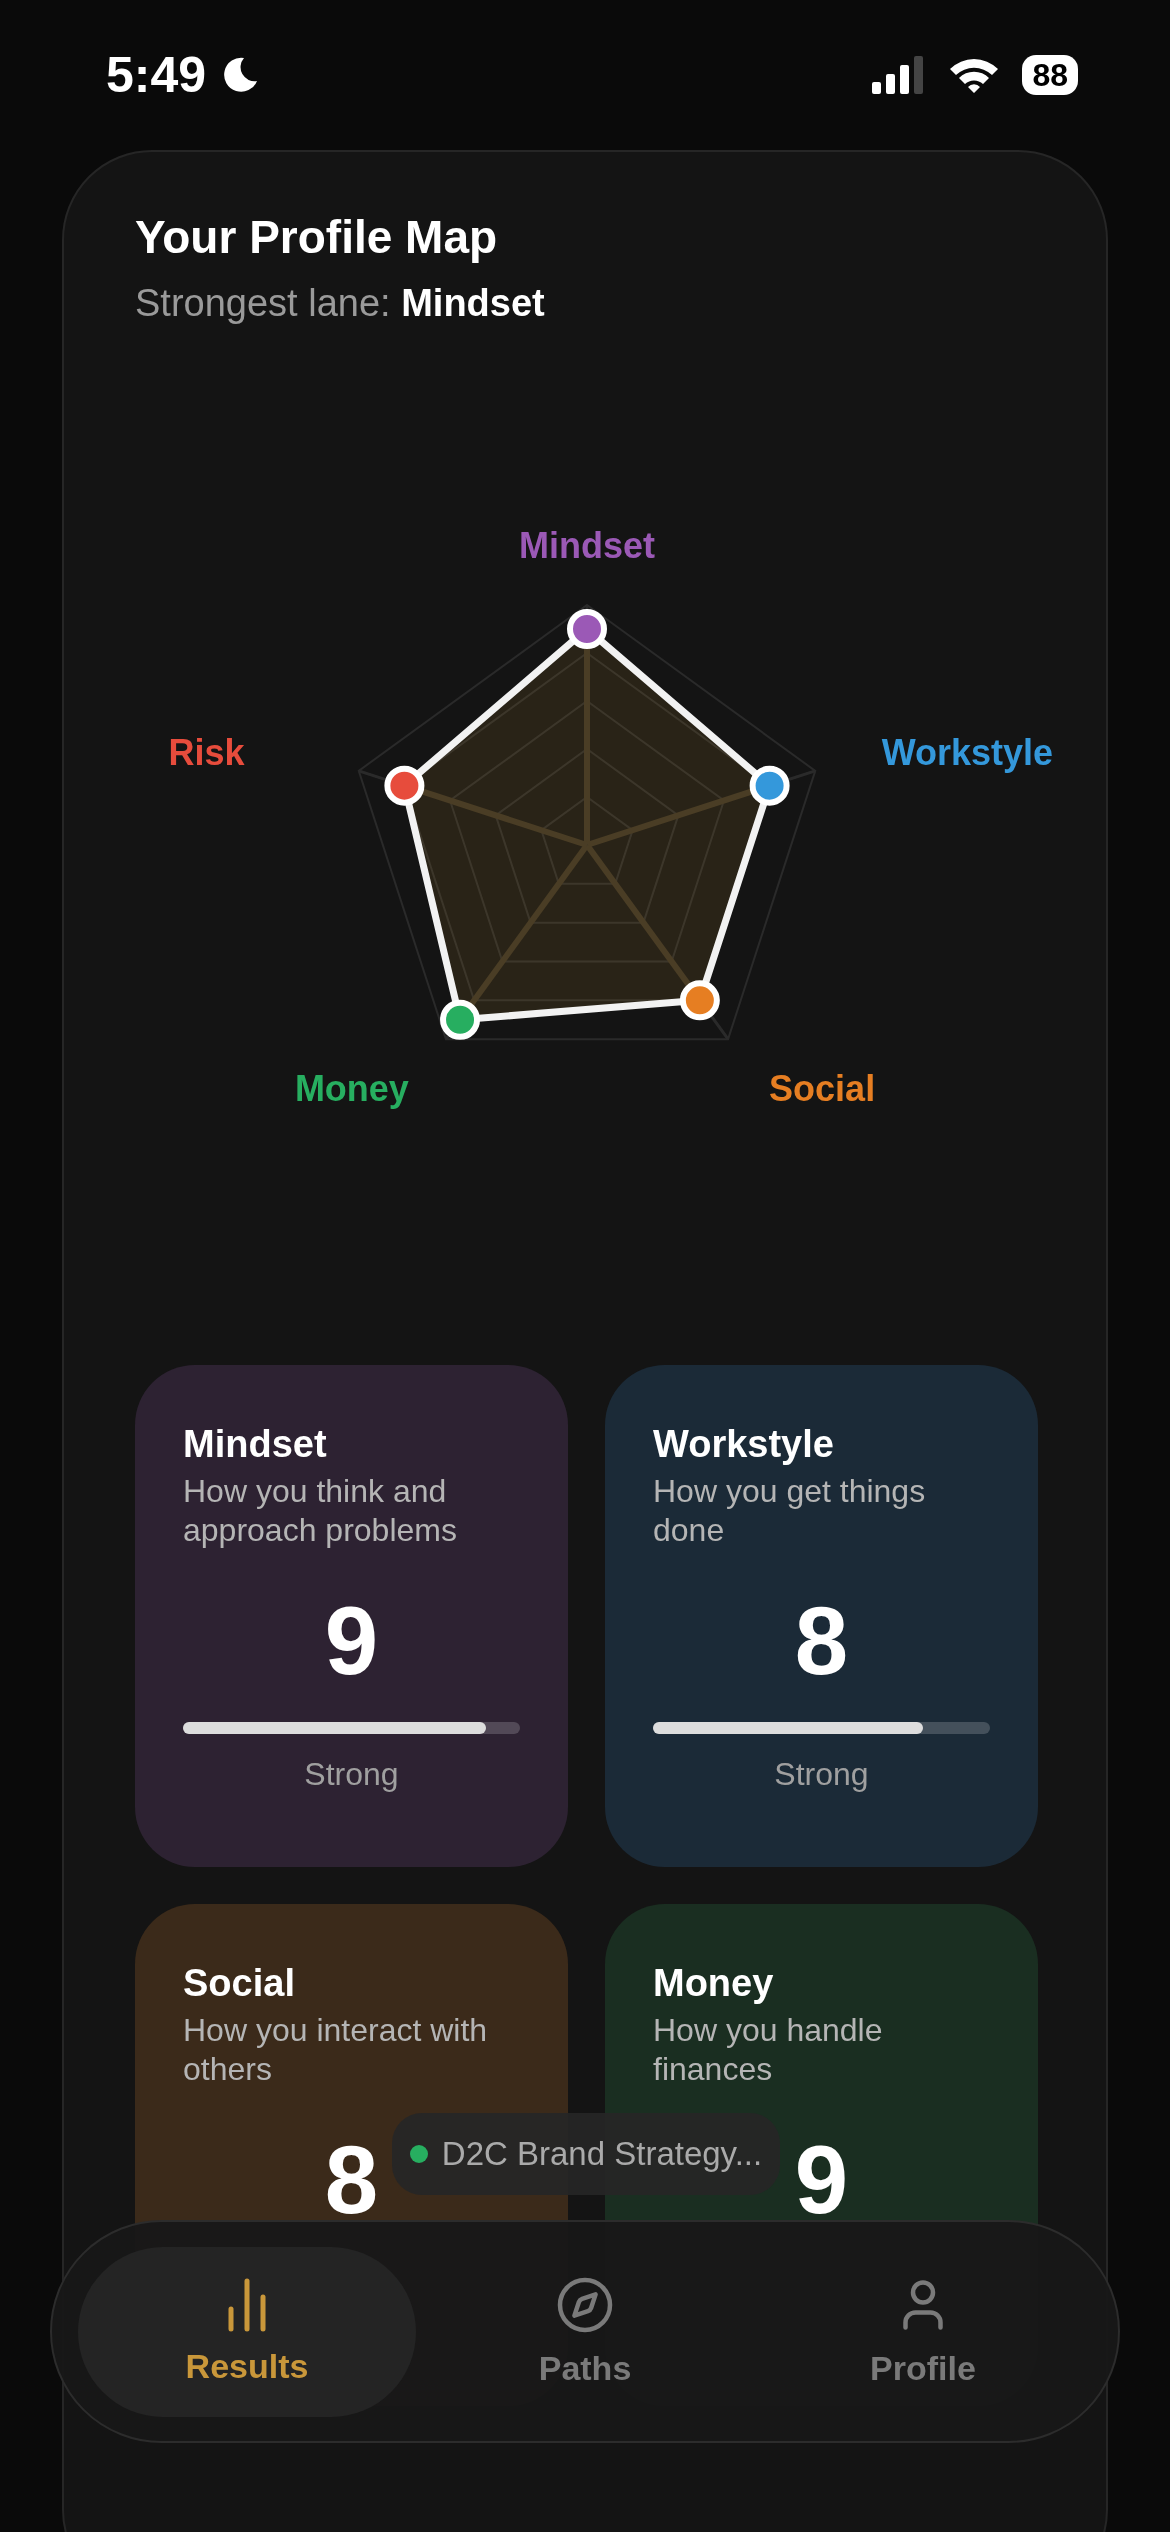 Image resolution: width=1170 pixels, height=2532 pixels. I want to click on tab-button: Results, so click(247, 2331).